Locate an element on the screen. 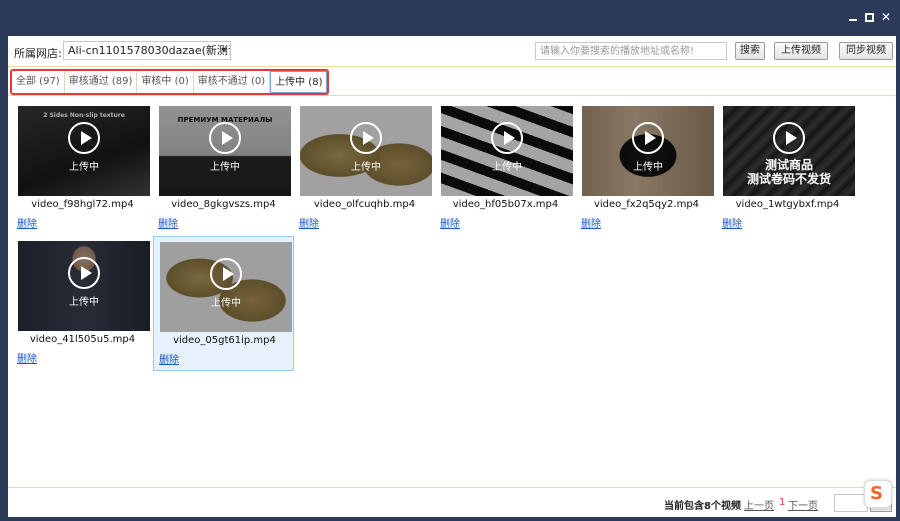 This screenshot has width=900, height=521. video-card: 上传中 video_41l505u5.mp4 删除 is located at coordinates (82, 303).